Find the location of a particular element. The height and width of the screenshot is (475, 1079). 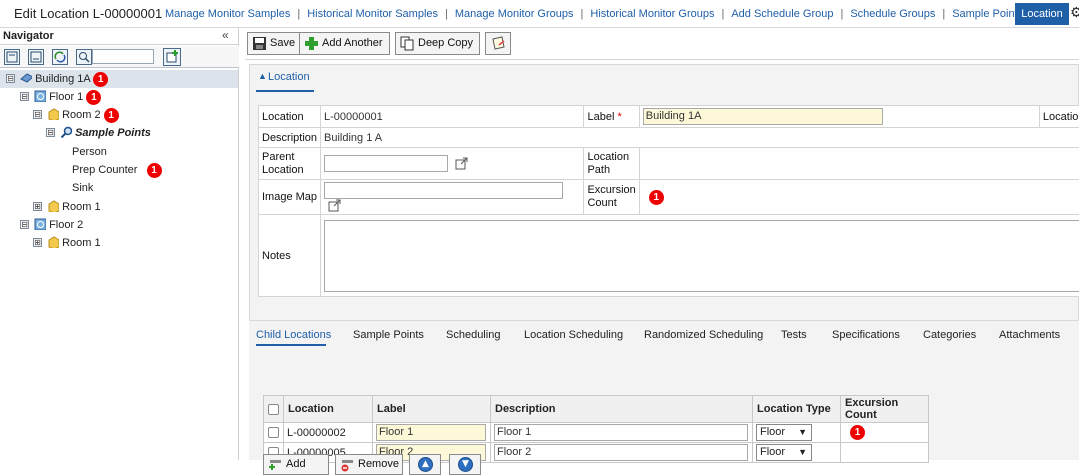

expand-all-icon is located at coordinates (12, 57).